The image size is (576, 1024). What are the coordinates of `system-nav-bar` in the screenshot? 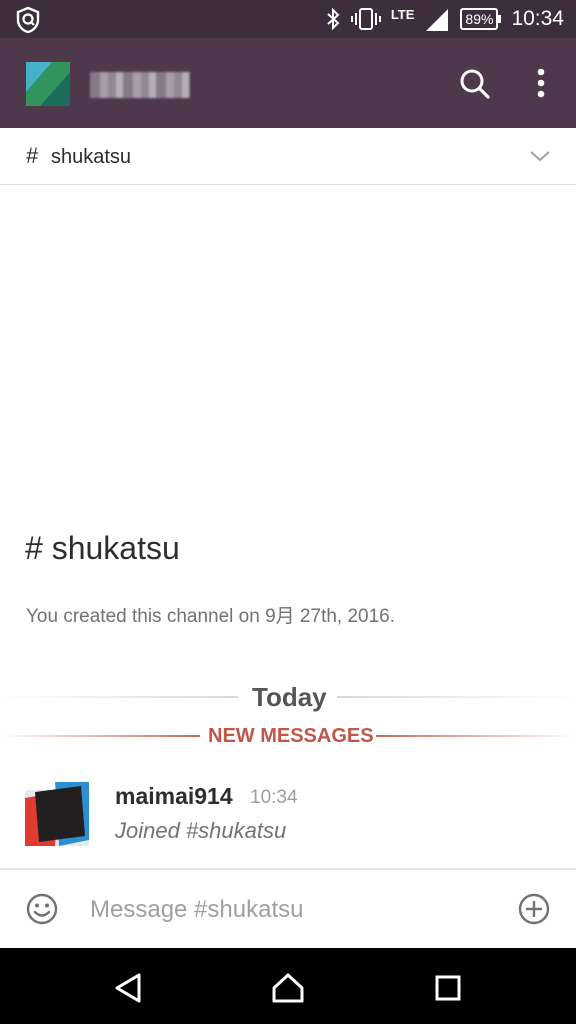 It's located at (288, 986).